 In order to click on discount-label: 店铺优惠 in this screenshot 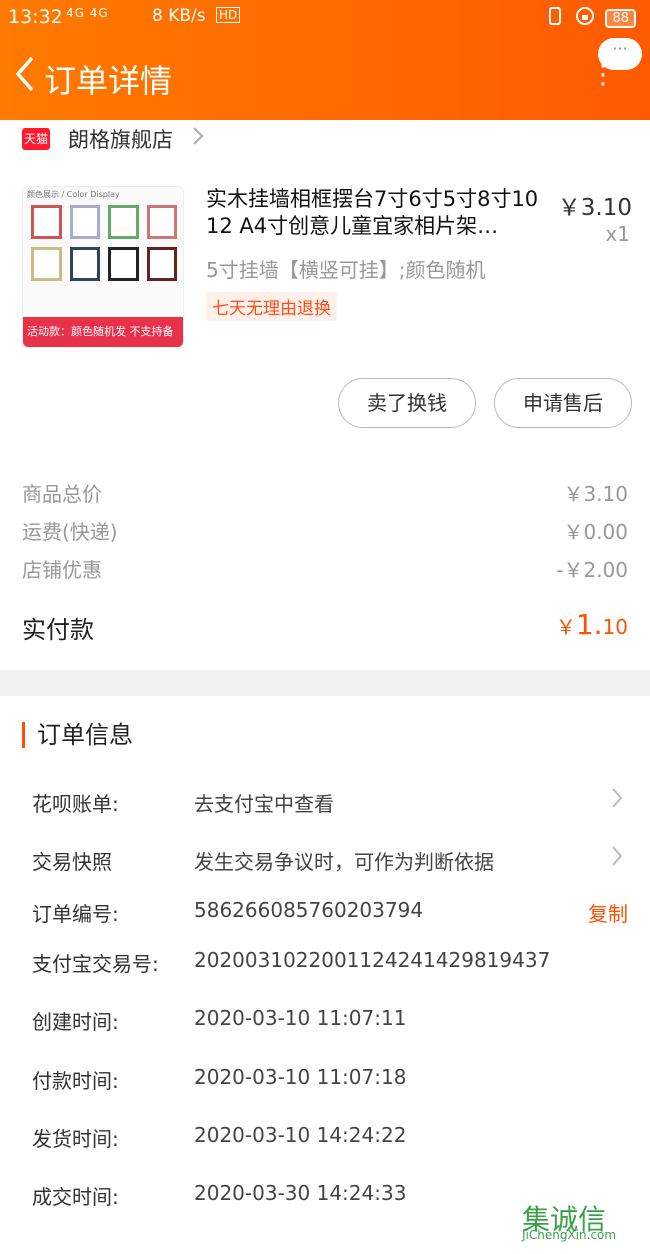, I will do `click(62, 570)`.